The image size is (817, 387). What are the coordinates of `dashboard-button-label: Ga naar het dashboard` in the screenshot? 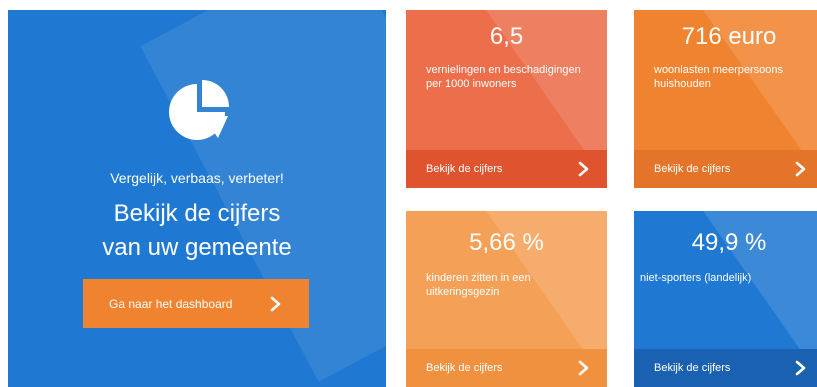 It's located at (171, 303).